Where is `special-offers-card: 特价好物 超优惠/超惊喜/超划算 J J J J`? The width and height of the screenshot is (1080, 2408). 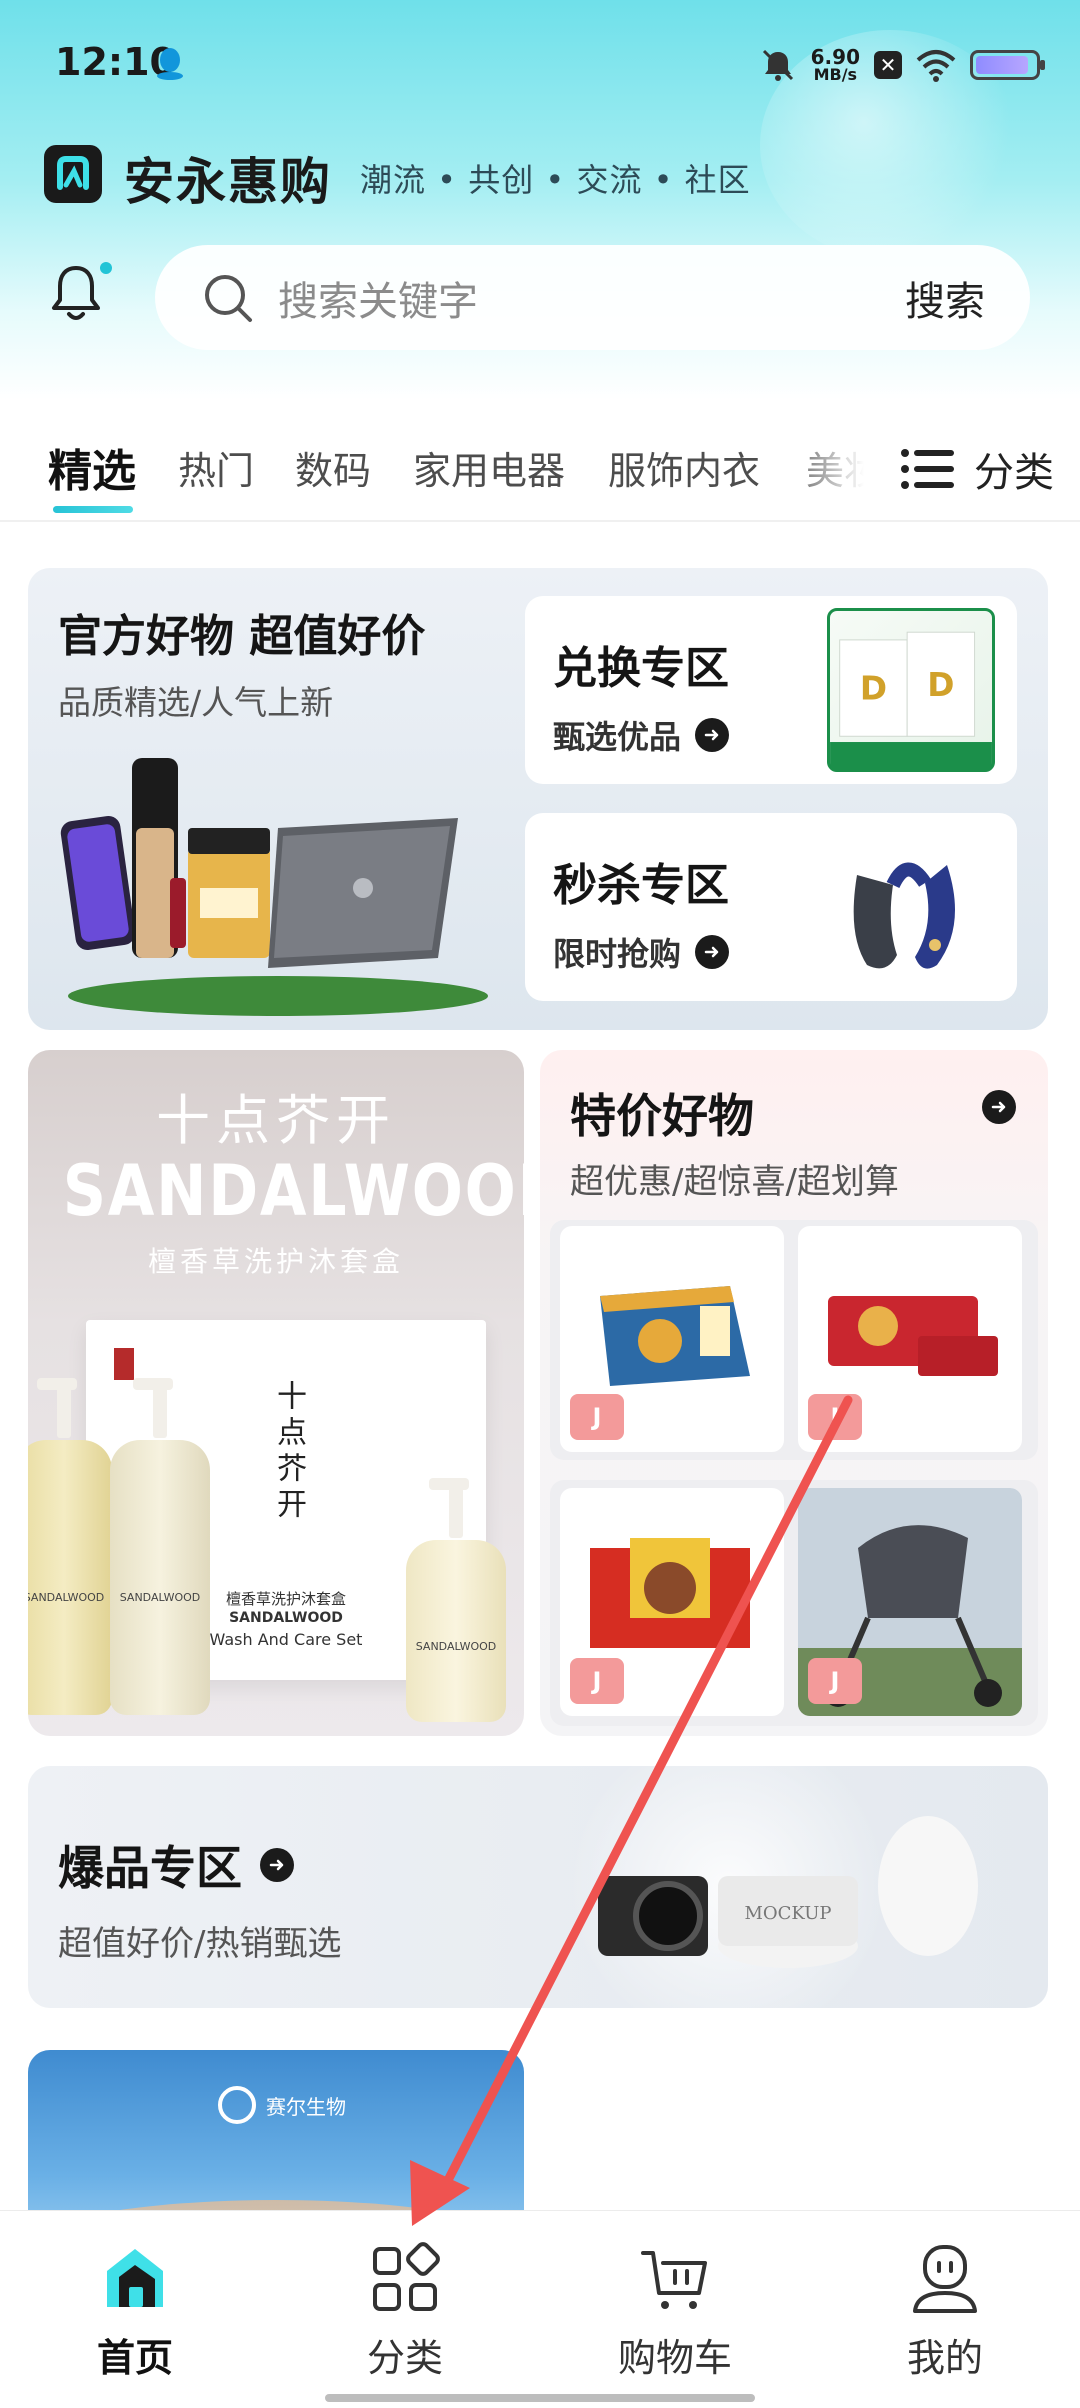 special-offers-card: 特价好物 超优惠/超惊喜/超划算 J J J J is located at coordinates (794, 1393).